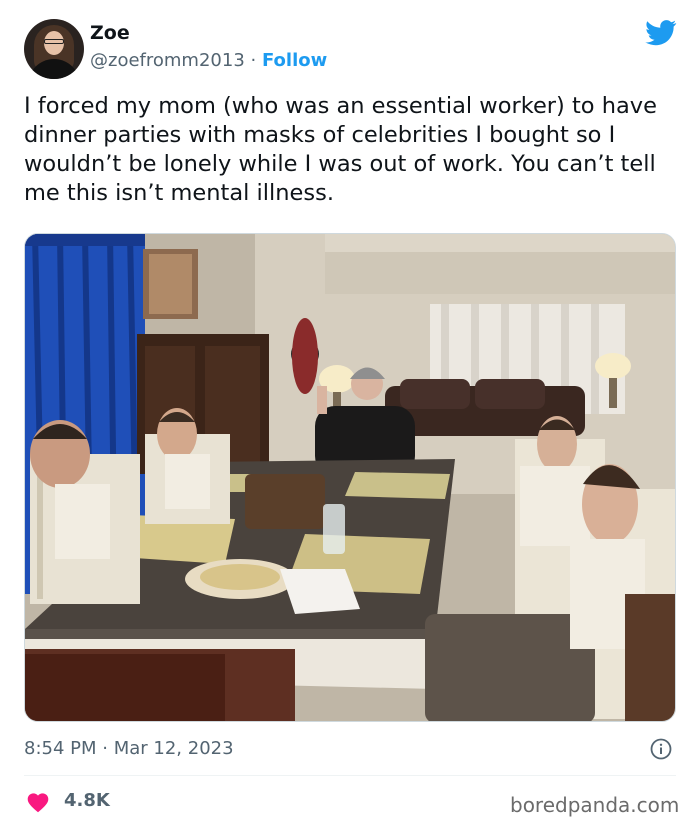 Image resolution: width=700 pixels, height=829 pixels. What do you see at coordinates (87, 800) in the screenshot?
I see `like-count: 4.8K` at bounding box center [87, 800].